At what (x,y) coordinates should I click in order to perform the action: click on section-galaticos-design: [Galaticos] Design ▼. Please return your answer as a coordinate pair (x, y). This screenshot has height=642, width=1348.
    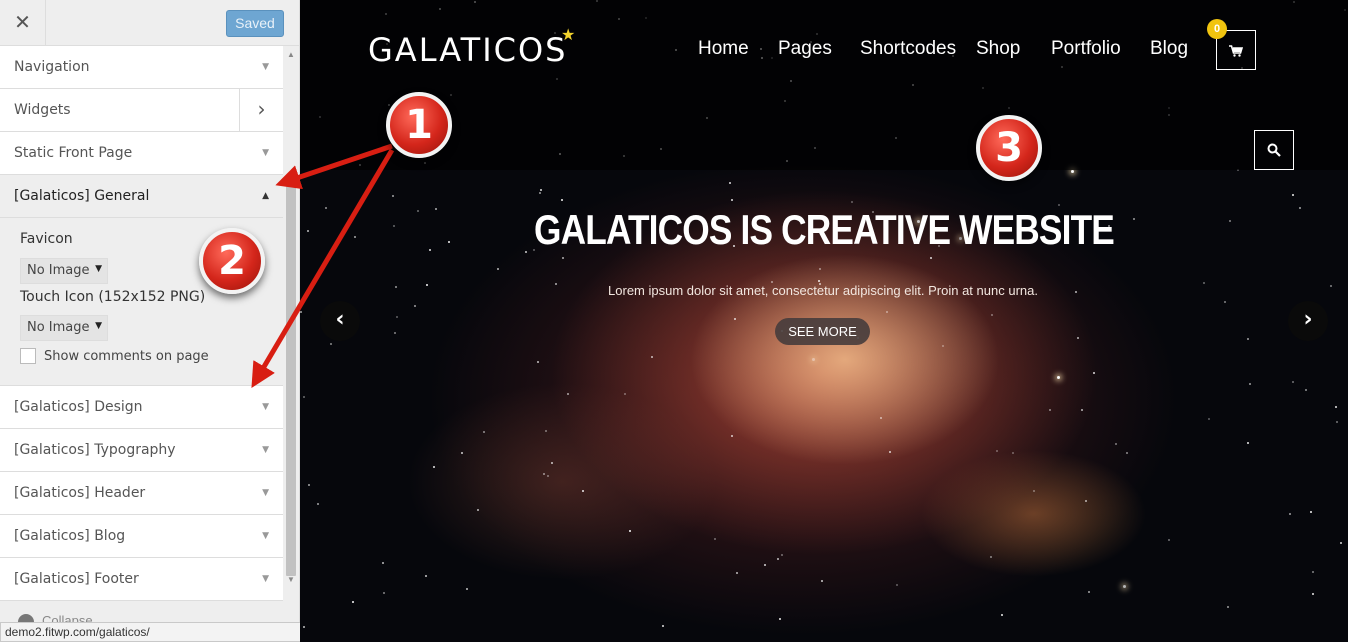
    Looking at the image, I should click on (141, 407).